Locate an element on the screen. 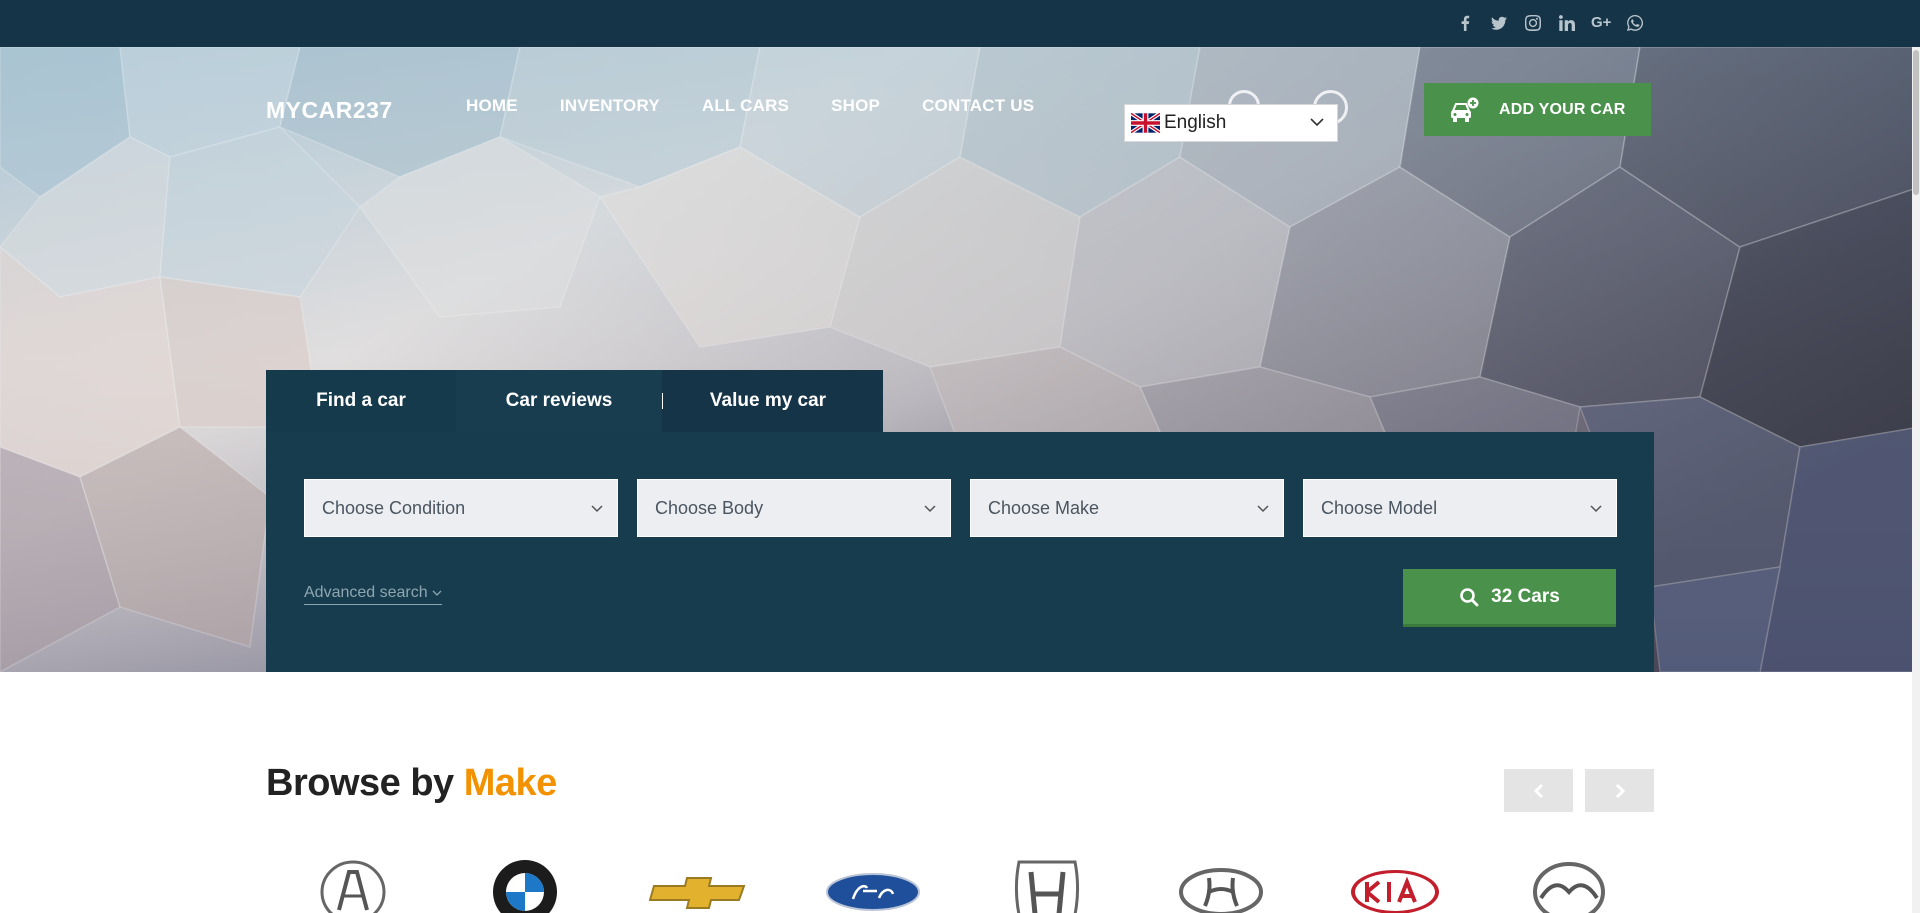 Image resolution: width=1920 pixels, height=913 pixels. condition-select-value: Choose Condition is located at coordinates (394, 507).